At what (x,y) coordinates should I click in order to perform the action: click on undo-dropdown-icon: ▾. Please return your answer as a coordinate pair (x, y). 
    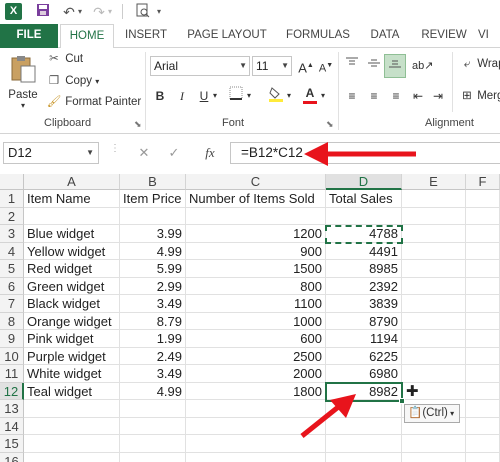
    Looking at the image, I should click on (80, 12).